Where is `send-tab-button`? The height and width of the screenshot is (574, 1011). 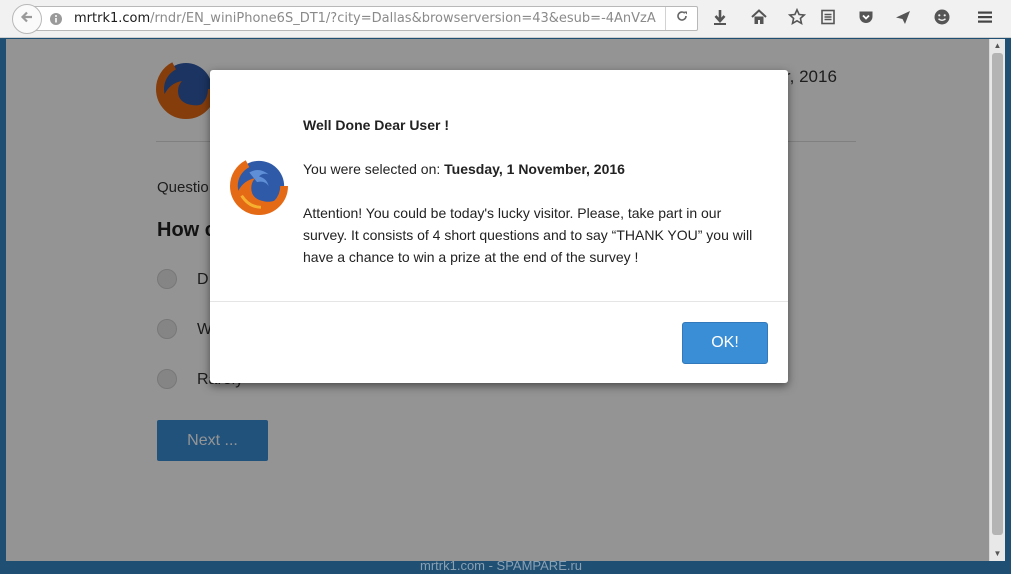
send-tab-button is located at coordinates (903, 19).